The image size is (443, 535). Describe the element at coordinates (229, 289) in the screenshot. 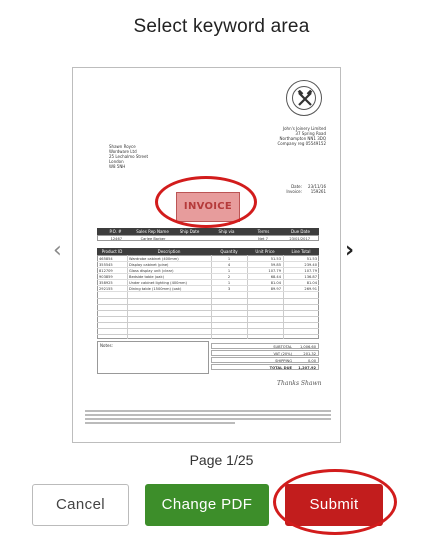

I see `quantity: 3` at that location.